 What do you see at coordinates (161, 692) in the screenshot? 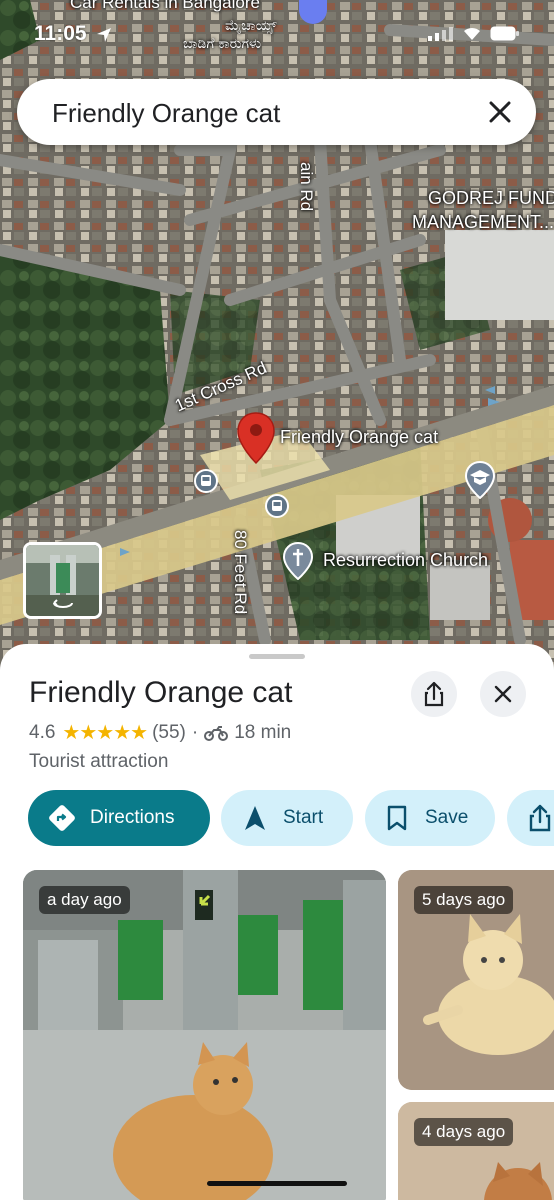
I see `place-title: Friendly Orange cat` at bounding box center [161, 692].